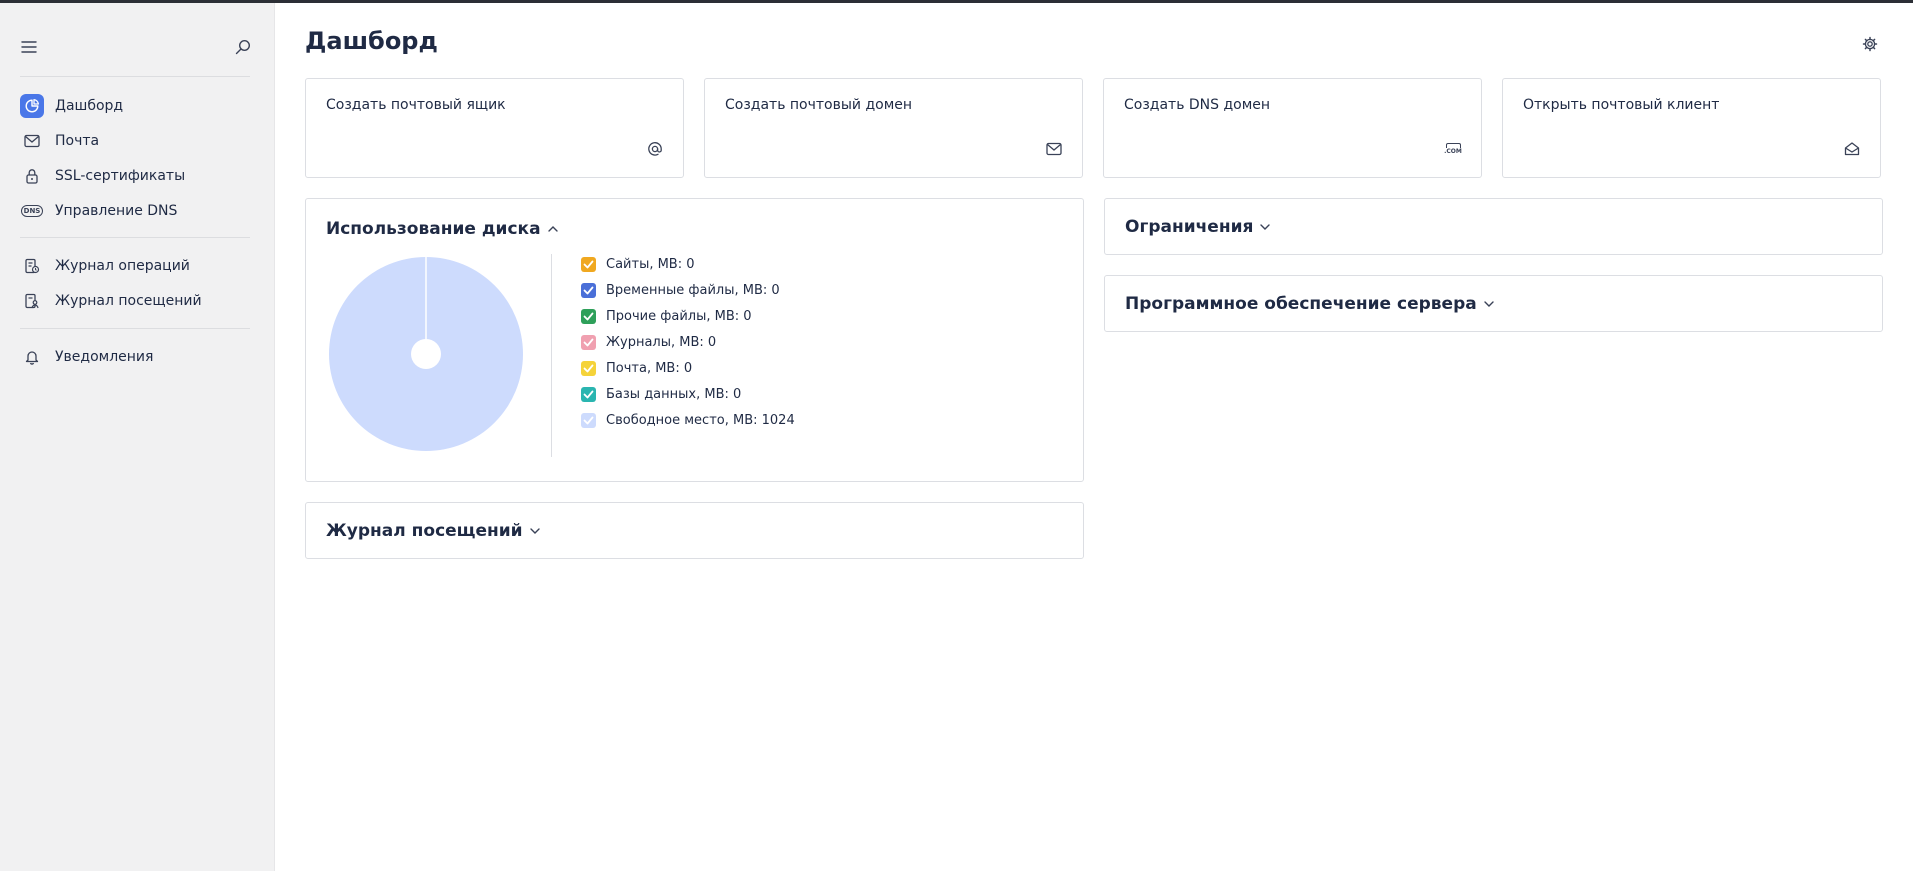  I want to click on dns-domain-icon: .COM, so click(1453, 149).